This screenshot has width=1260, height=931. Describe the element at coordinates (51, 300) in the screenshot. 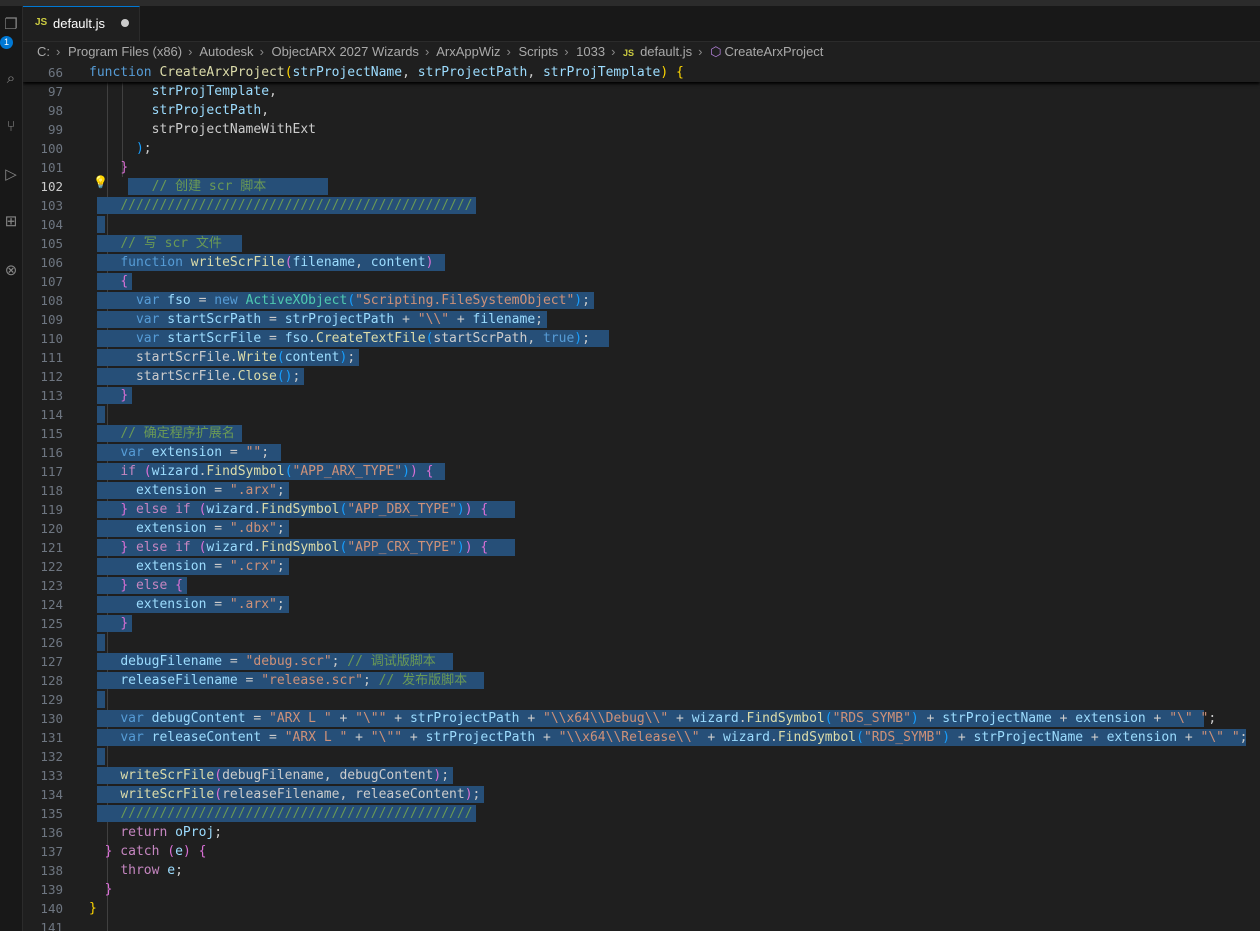

I see `line-number: 108` at that location.